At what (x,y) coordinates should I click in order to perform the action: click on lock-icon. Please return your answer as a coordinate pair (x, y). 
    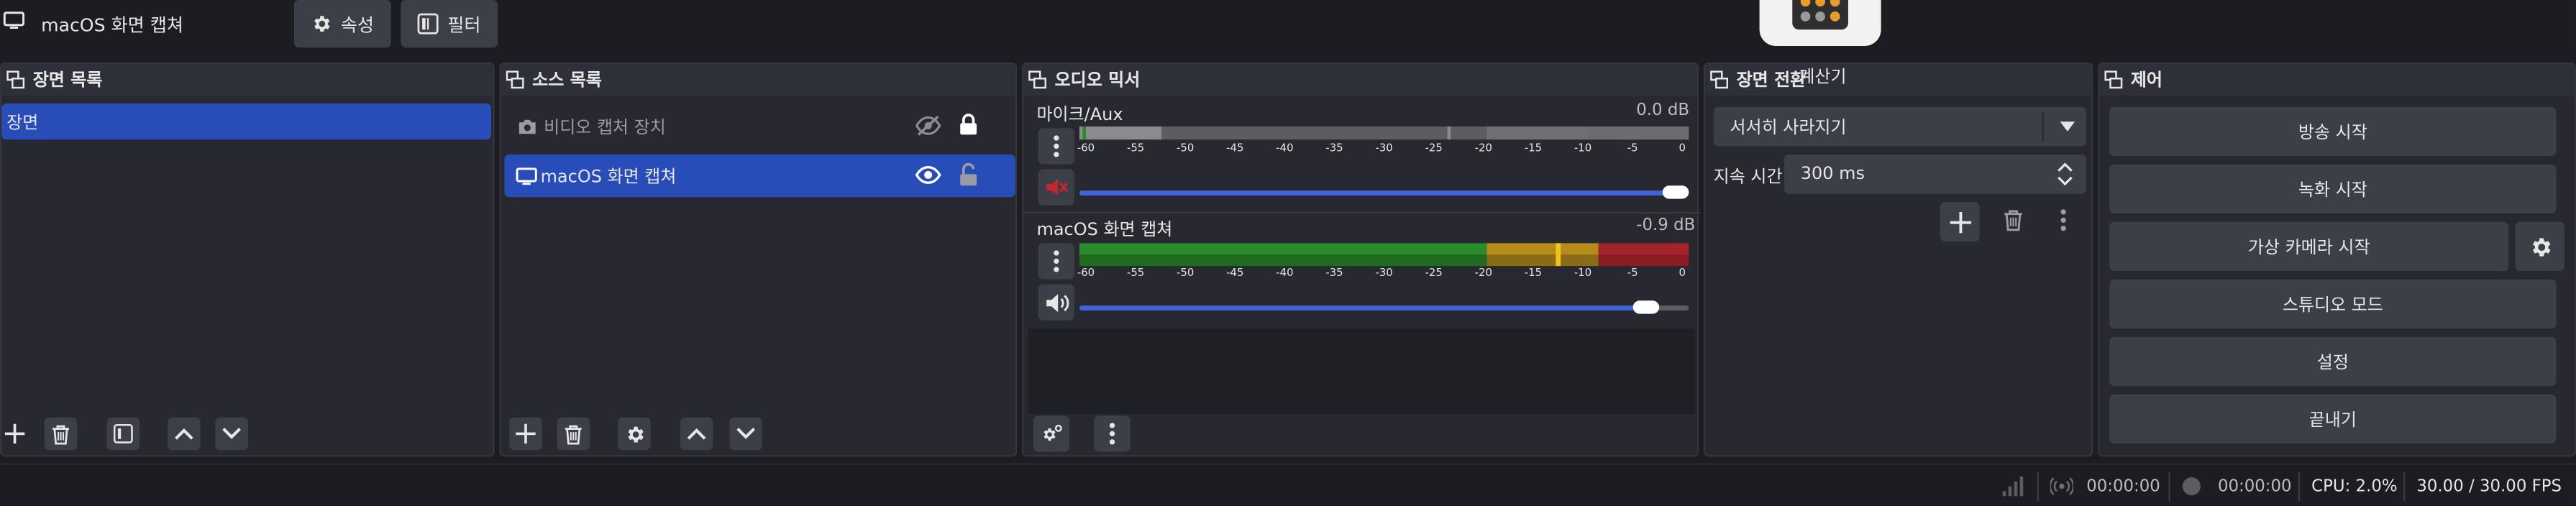
    Looking at the image, I should click on (968, 124).